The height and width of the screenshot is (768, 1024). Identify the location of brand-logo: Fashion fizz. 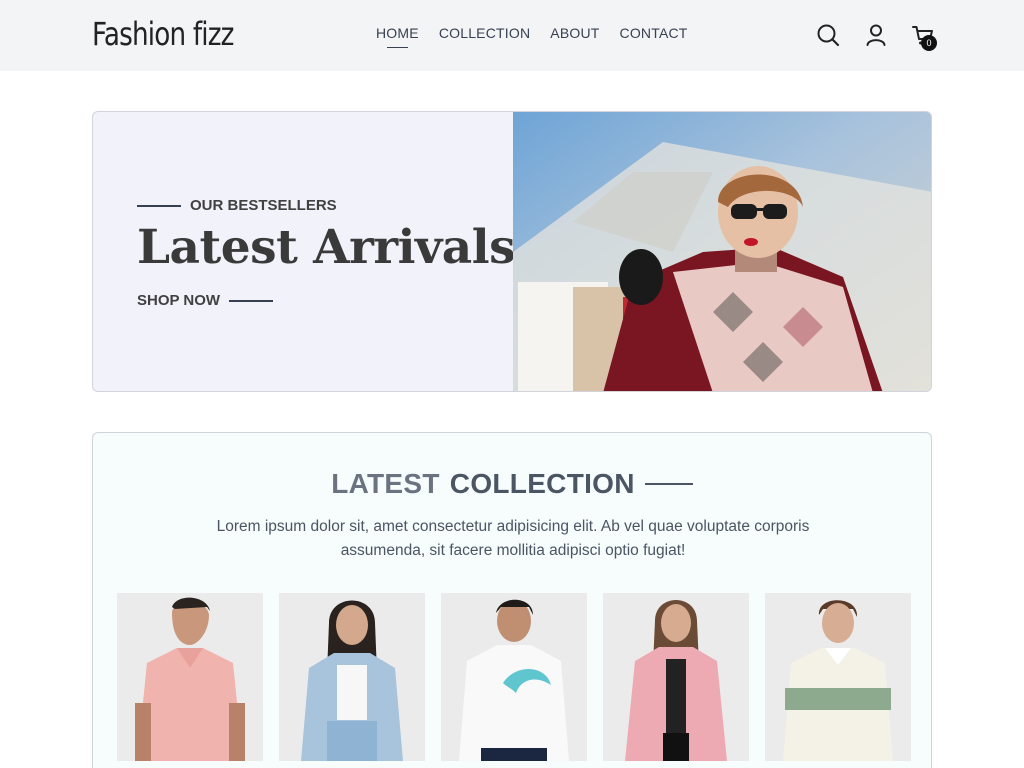
(163, 34).